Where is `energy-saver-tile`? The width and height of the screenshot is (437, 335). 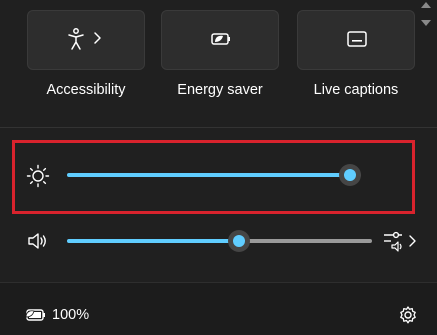 energy-saver-tile is located at coordinates (220, 40).